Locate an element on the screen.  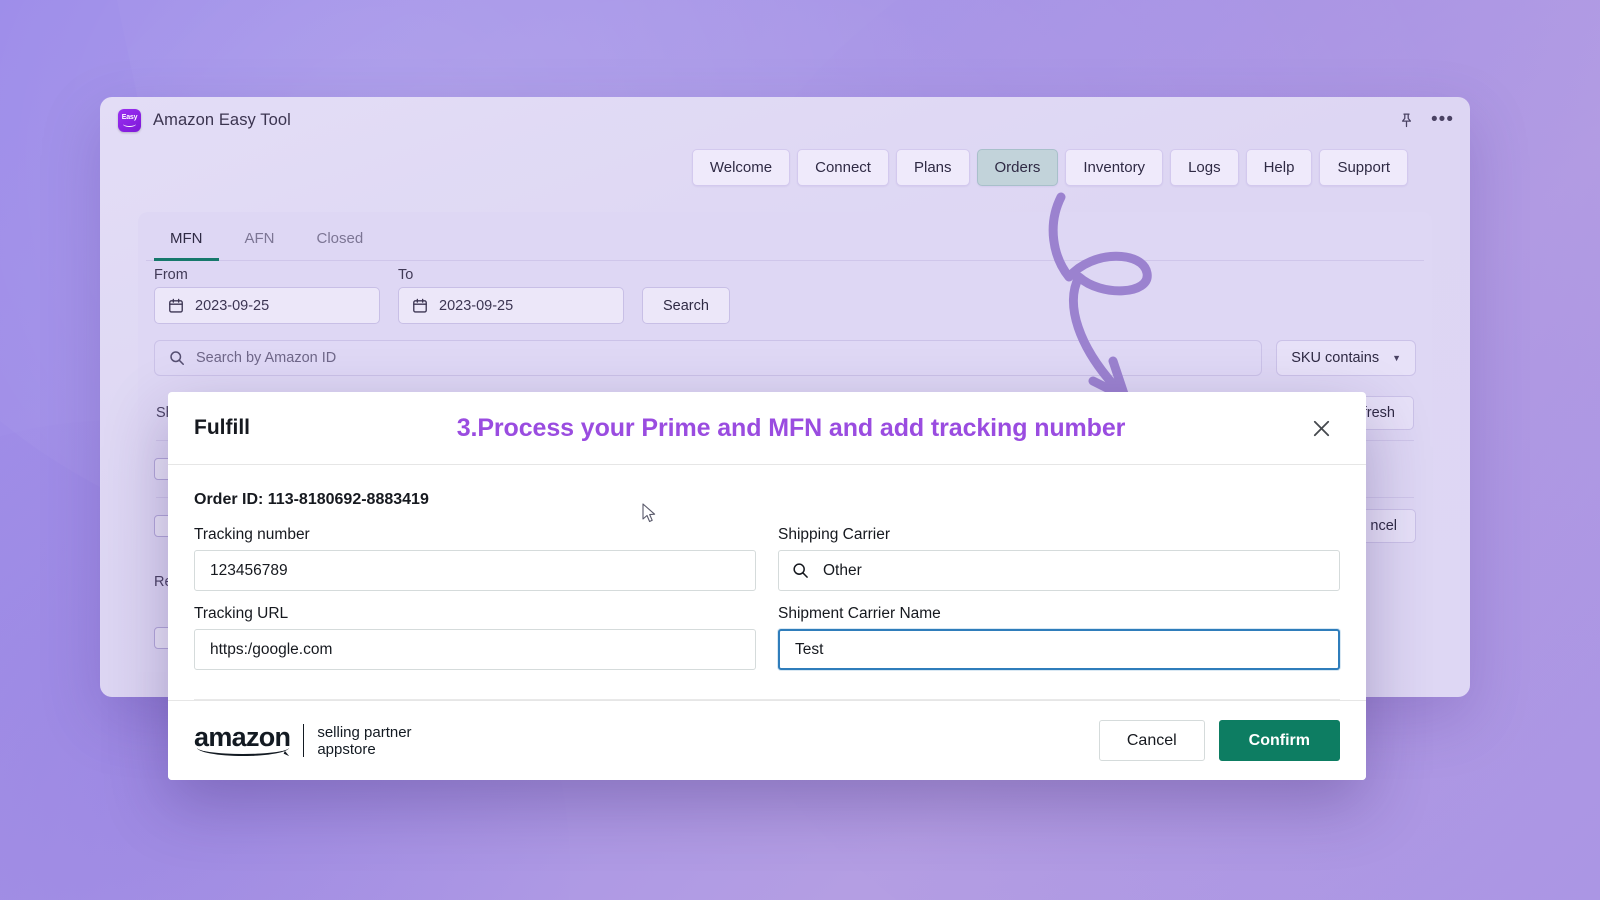
field-shipping-carrier: Shipping Carrier Other is located at coordinates (1059, 558).